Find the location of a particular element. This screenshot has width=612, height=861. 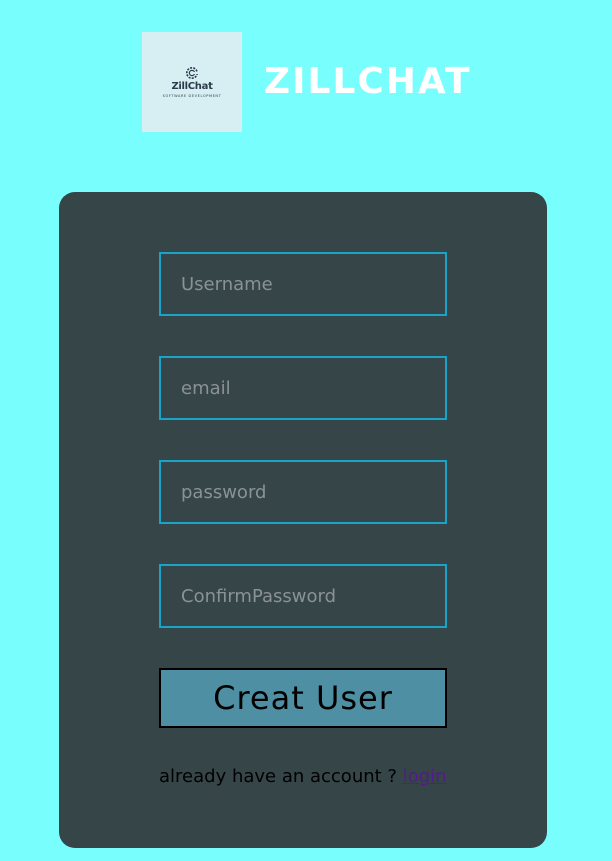

username-input is located at coordinates (303, 284).